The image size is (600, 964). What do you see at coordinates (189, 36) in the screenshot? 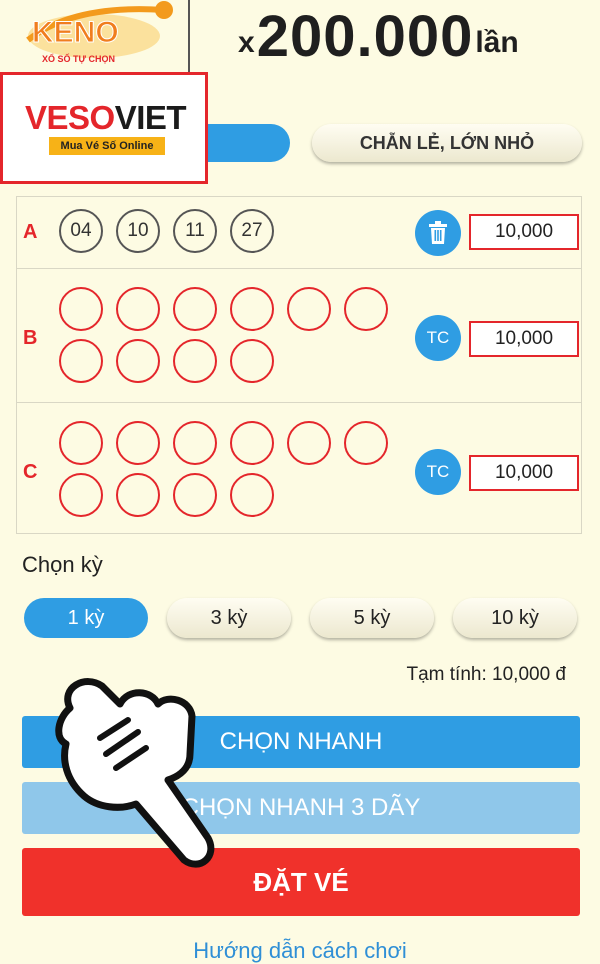
I see `header-divider` at bounding box center [189, 36].